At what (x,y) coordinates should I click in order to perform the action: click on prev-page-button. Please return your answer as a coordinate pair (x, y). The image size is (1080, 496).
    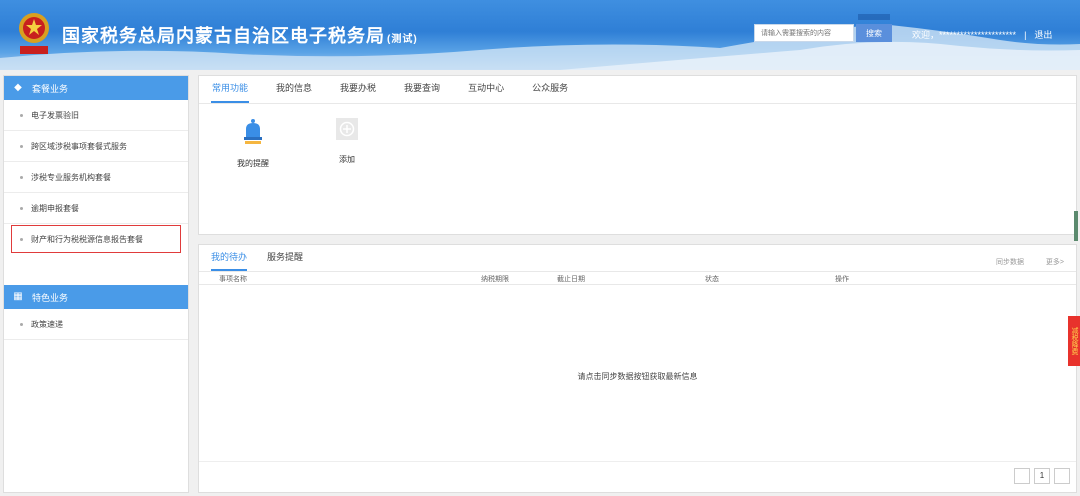
    Looking at the image, I should click on (1022, 476).